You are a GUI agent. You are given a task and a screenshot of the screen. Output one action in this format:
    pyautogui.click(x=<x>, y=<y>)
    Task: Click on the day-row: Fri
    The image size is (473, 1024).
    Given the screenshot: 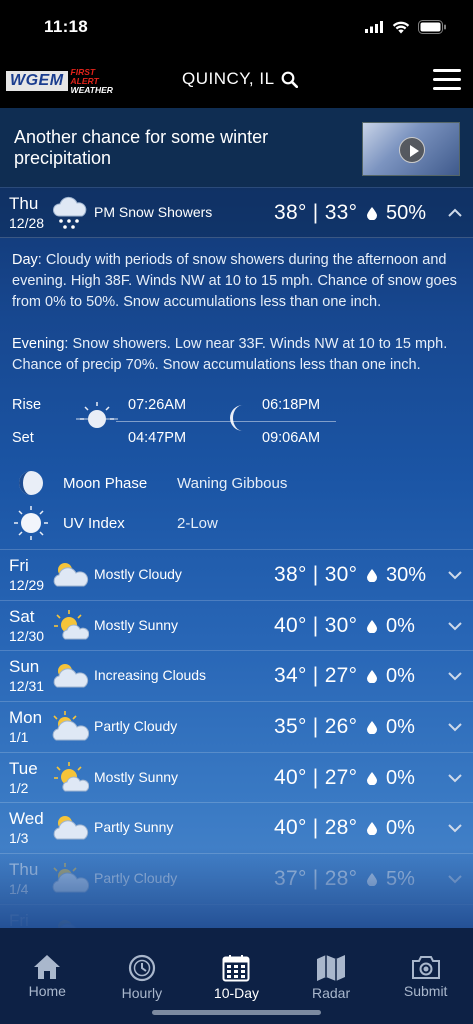 What is the action you would take?
    pyautogui.click(x=236, y=916)
    